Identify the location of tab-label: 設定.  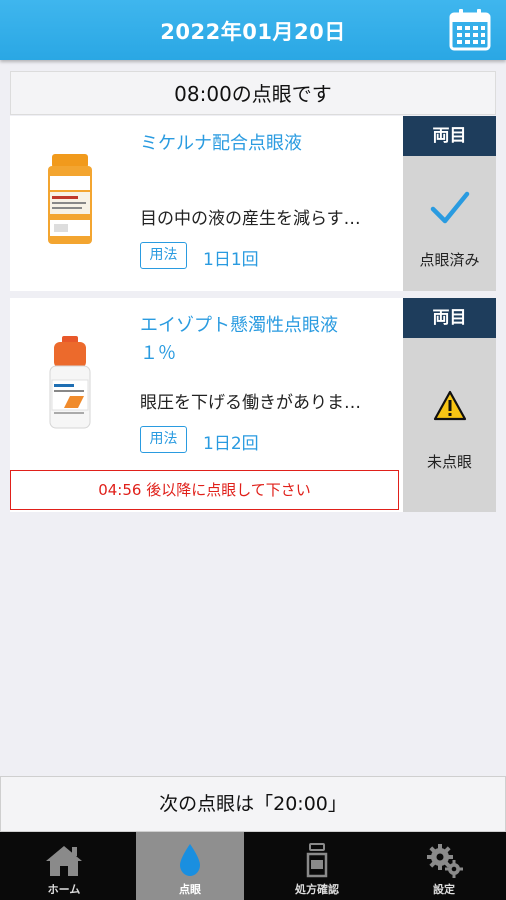
(444, 889).